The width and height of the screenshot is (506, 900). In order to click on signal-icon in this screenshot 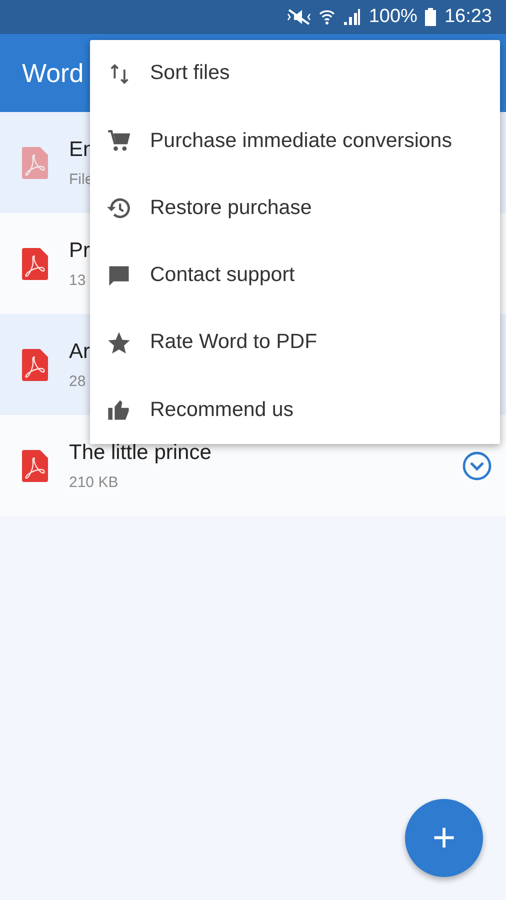, I will do `click(351, 17)`.